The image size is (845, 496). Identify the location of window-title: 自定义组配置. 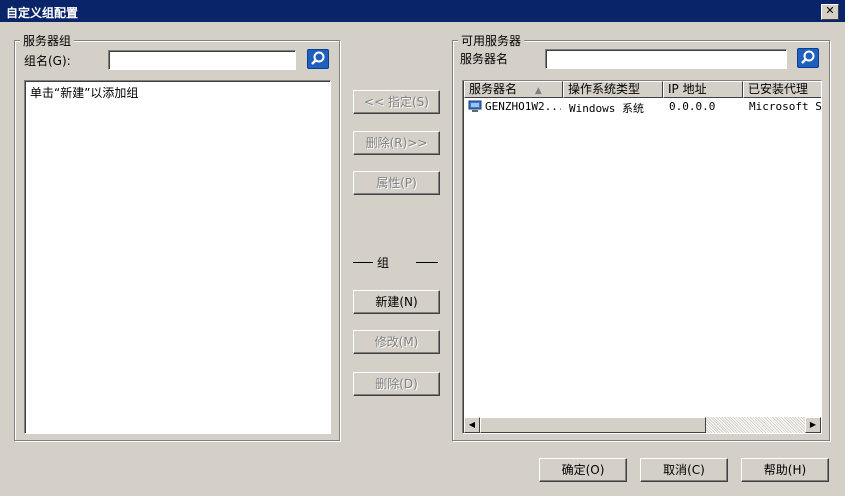
(42, 13).